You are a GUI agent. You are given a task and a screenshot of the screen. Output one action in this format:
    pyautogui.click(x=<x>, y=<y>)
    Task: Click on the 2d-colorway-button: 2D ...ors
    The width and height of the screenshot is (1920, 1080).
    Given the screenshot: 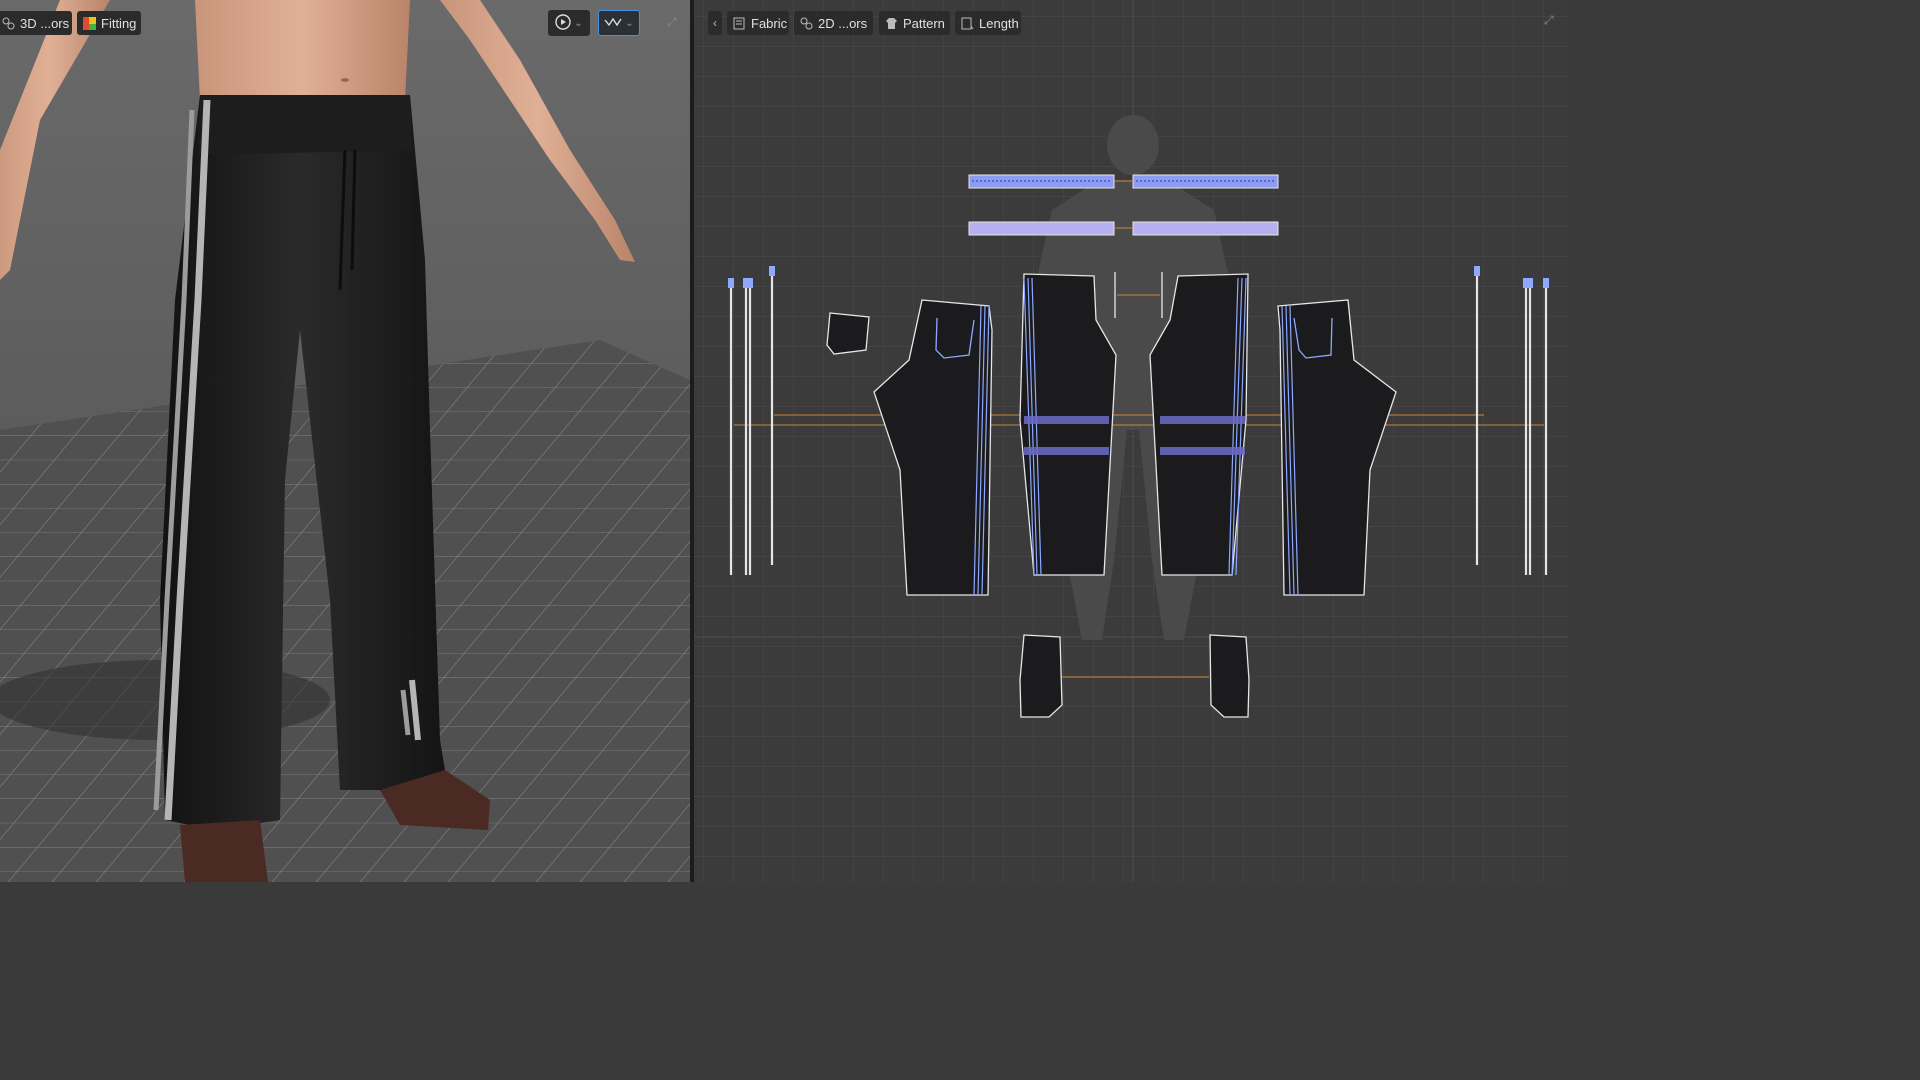 What is the action you would take?
    pyautogui.click(x=833, y=23)
    